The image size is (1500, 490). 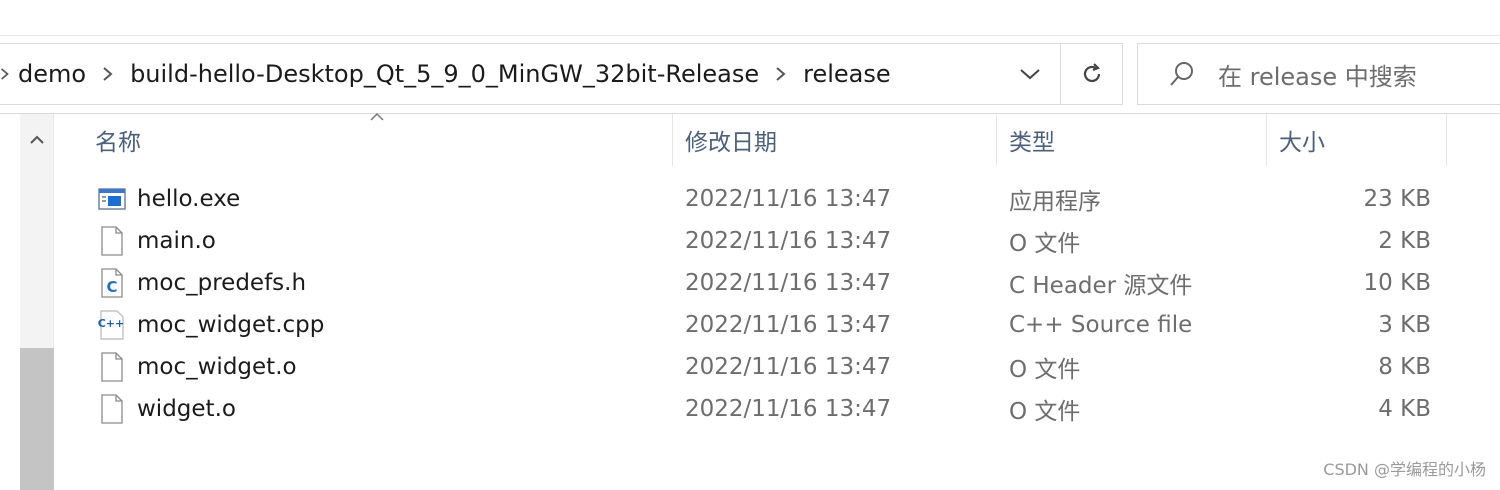 I want to click on file-type: 应用程序, so click(x=1055, y=202).